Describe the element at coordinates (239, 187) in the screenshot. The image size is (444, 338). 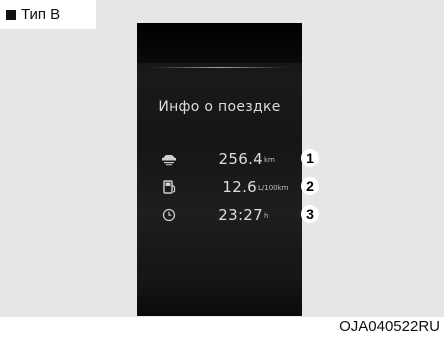
I see `fuel-economy-value: 12.6` at that location.